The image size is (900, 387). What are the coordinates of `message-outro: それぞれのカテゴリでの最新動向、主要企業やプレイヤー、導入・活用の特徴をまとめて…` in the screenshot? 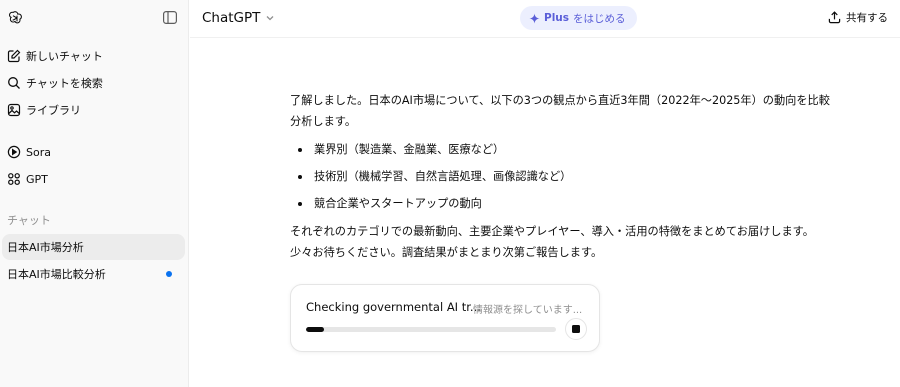 It's located at (580, 242).